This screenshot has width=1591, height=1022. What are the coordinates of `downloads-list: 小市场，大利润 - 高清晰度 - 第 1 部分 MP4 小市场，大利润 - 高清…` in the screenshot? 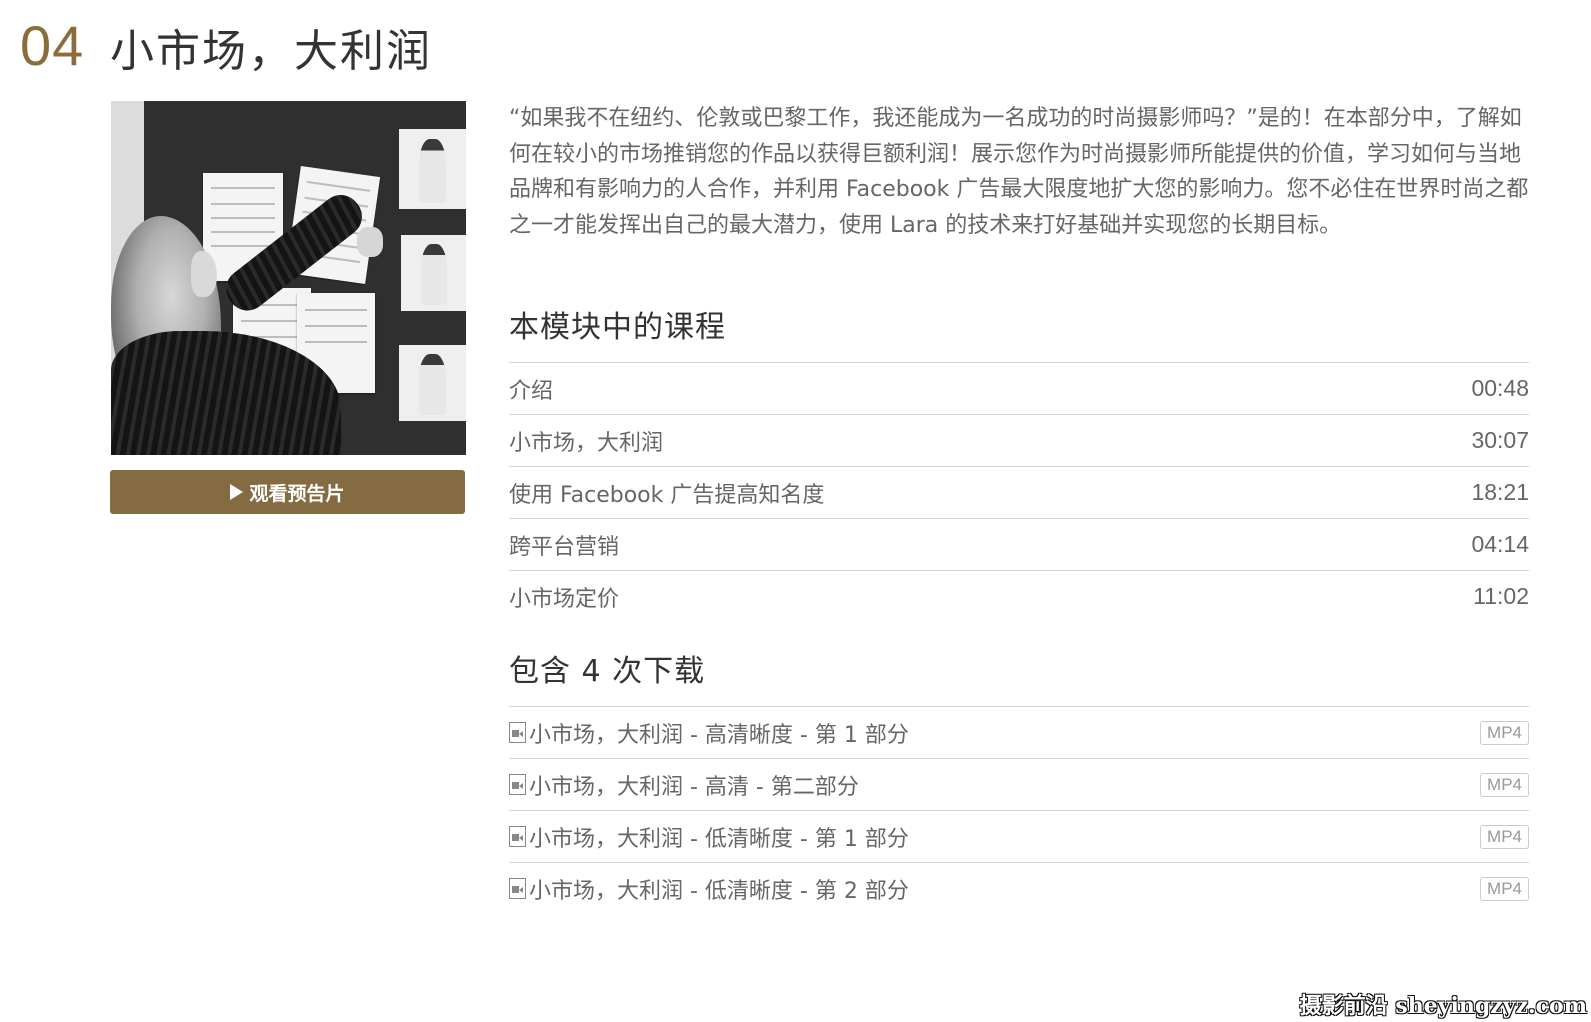 It's located at (1019, 810).